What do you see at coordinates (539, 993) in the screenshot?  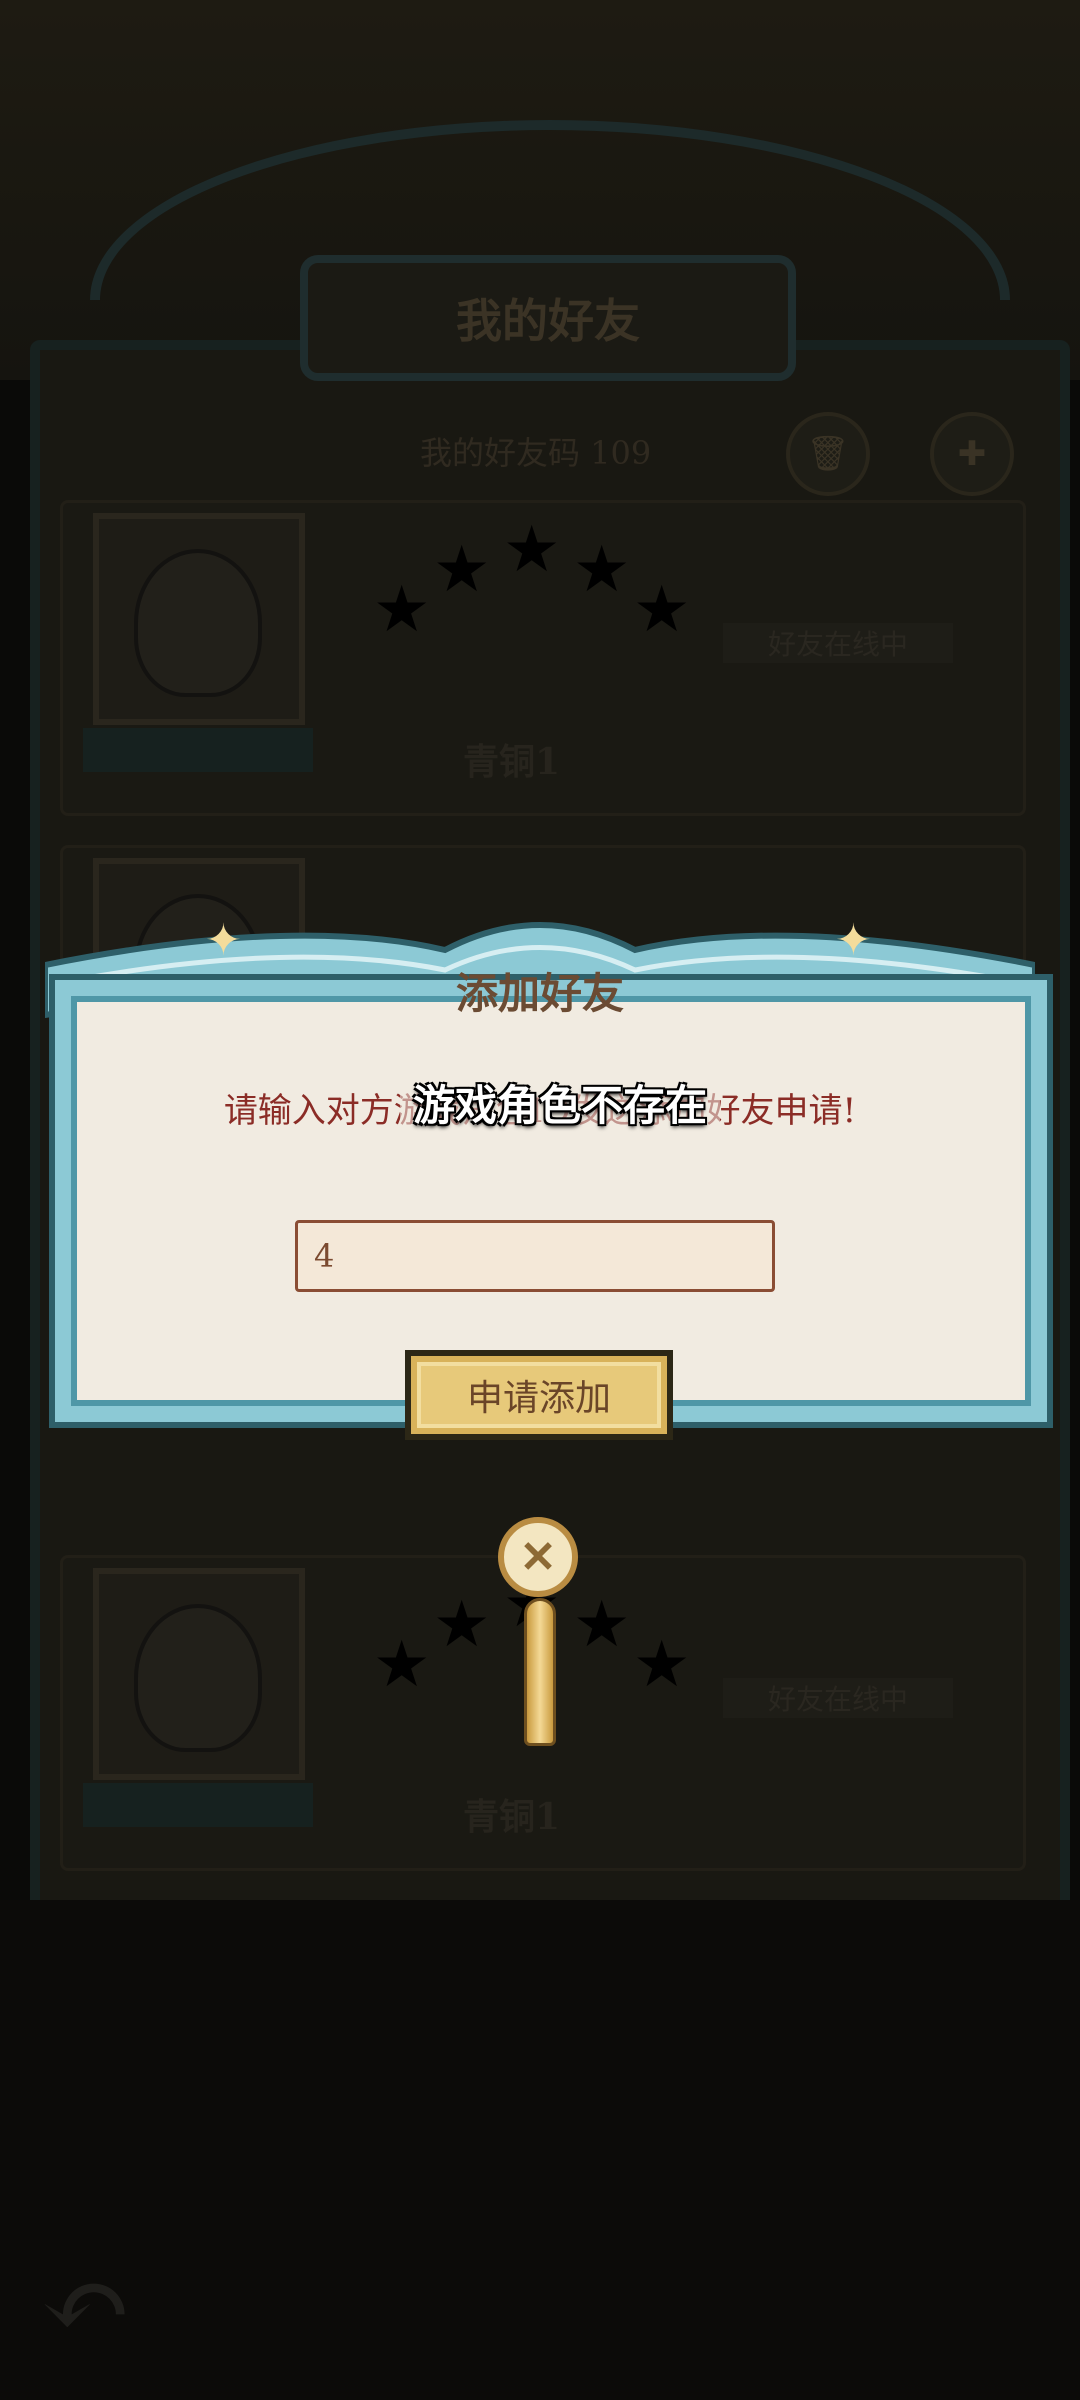 I see `dialog-title: 添加好友` at bounding box center [539, 993].